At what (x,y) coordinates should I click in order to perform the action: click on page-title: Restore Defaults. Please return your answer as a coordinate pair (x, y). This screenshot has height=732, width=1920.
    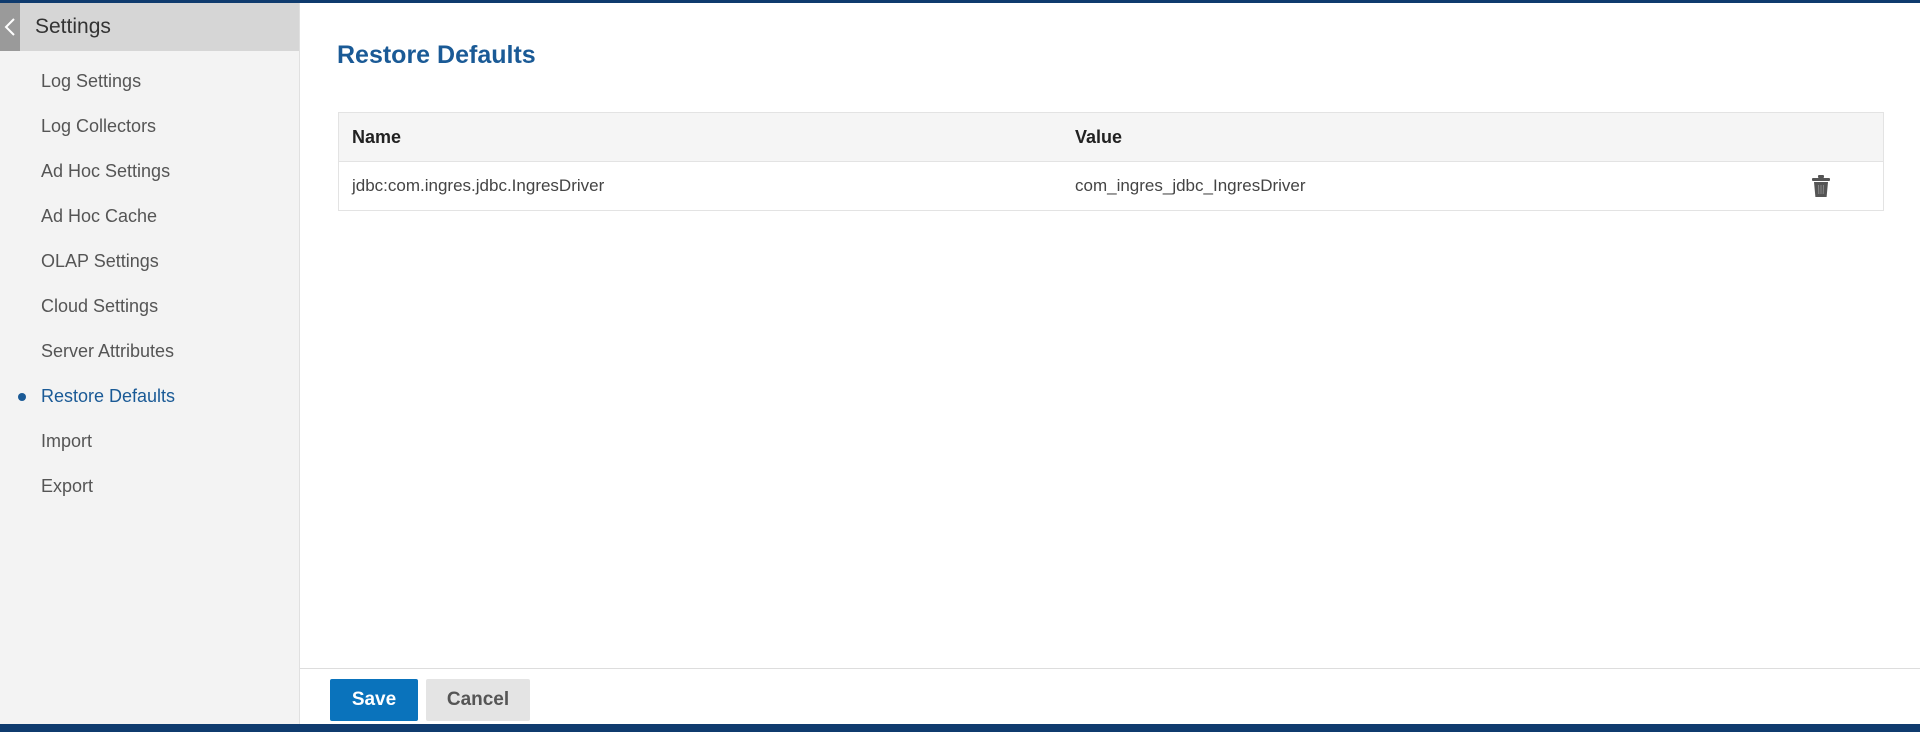
    Looking at the image, I should click on (436, 55).